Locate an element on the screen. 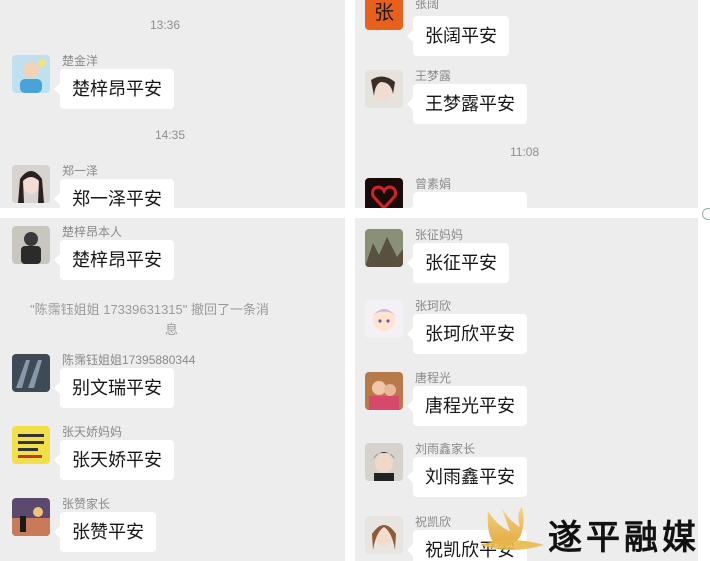  message-bubble: 王梦露平安 is located at coordinates (467, 104).